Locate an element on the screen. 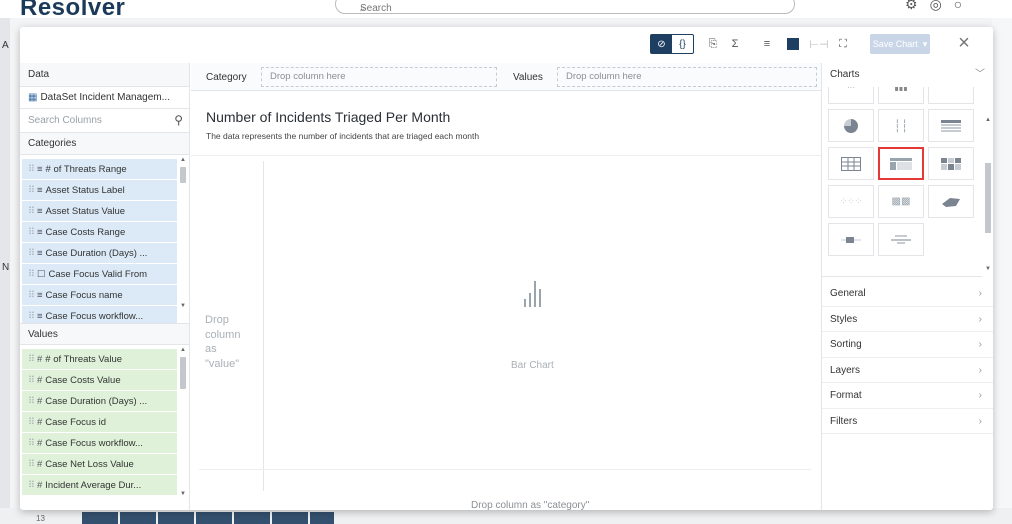 This screenshot has width=1012, height=524. categories-scrollbar is located at coordinates (183, 175).